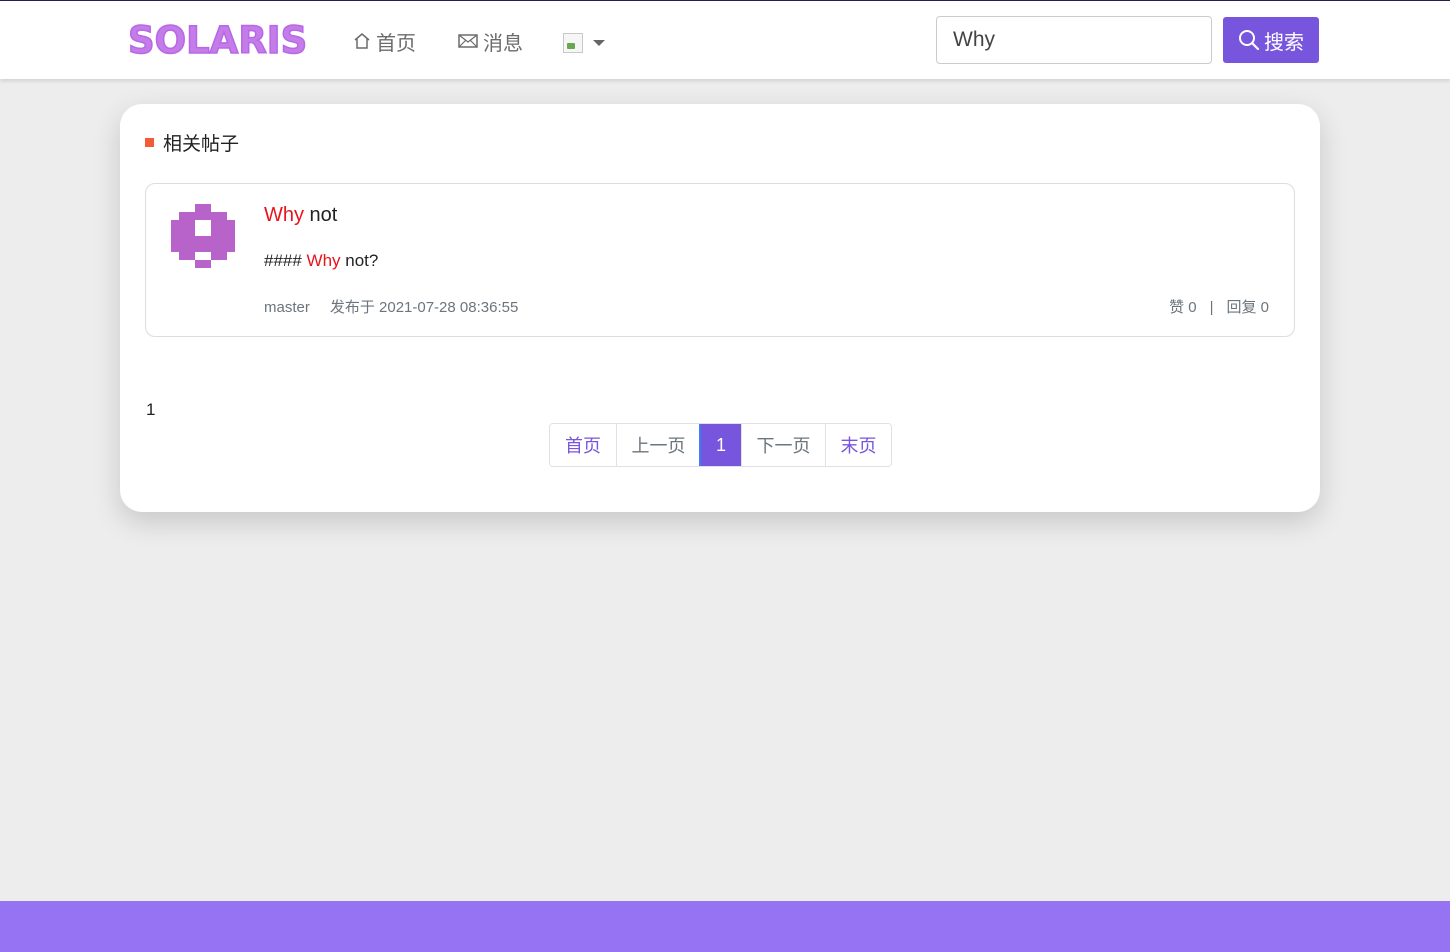 The width and height of the screenshot is (1450, 952). I want to click on pagination: 首页 上一页 1 下一页 末页, so click(720, 445).